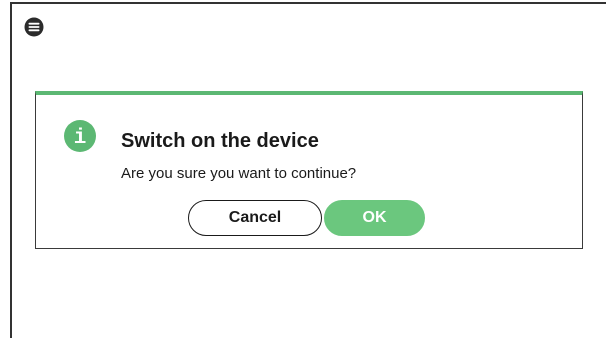  I want to click on hamburger-menu-icon, so click(34, 27).